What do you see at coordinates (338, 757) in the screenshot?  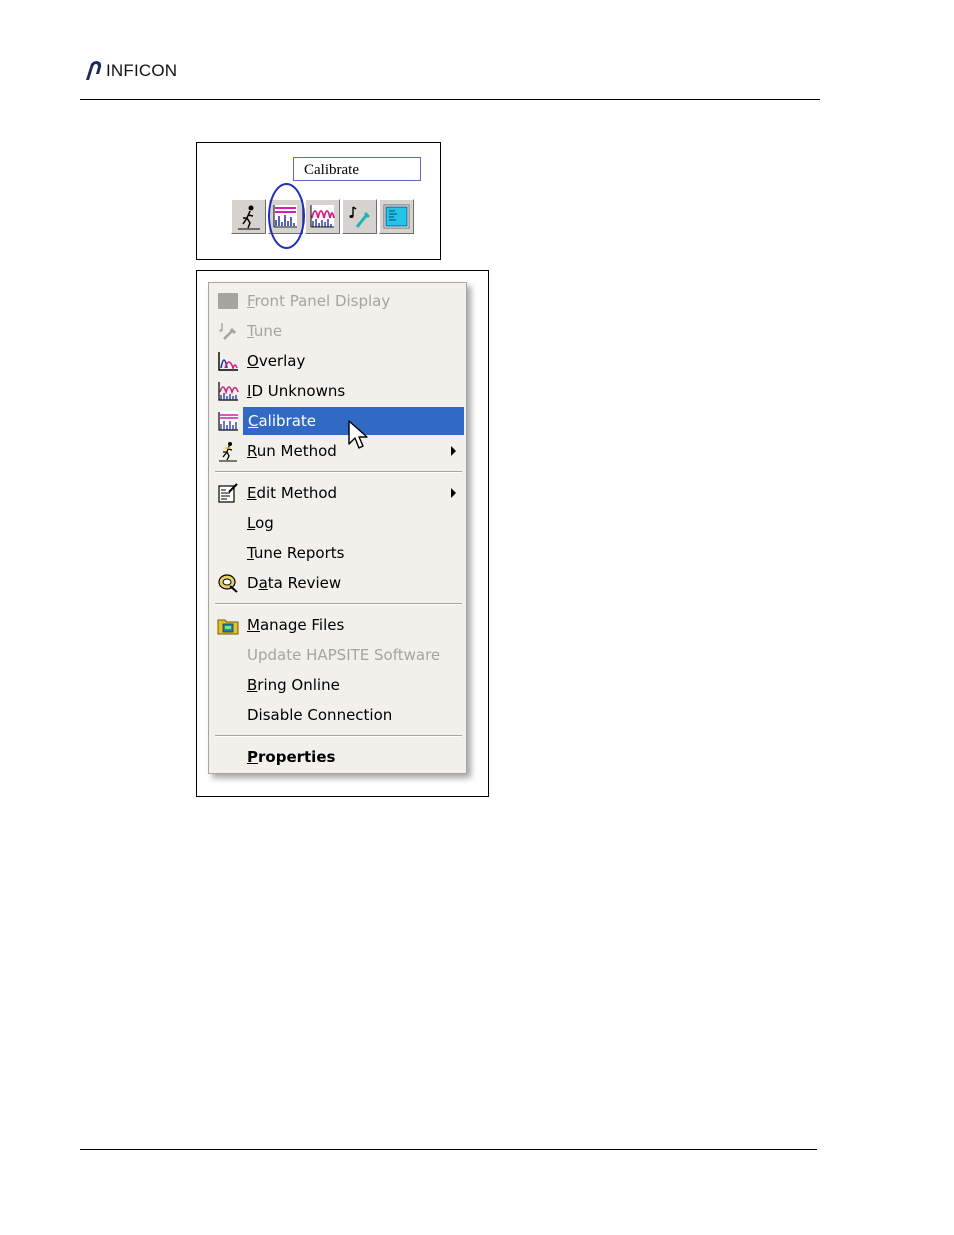 I see `menu-item-properties: Properties` at bounding box center [338, 757].